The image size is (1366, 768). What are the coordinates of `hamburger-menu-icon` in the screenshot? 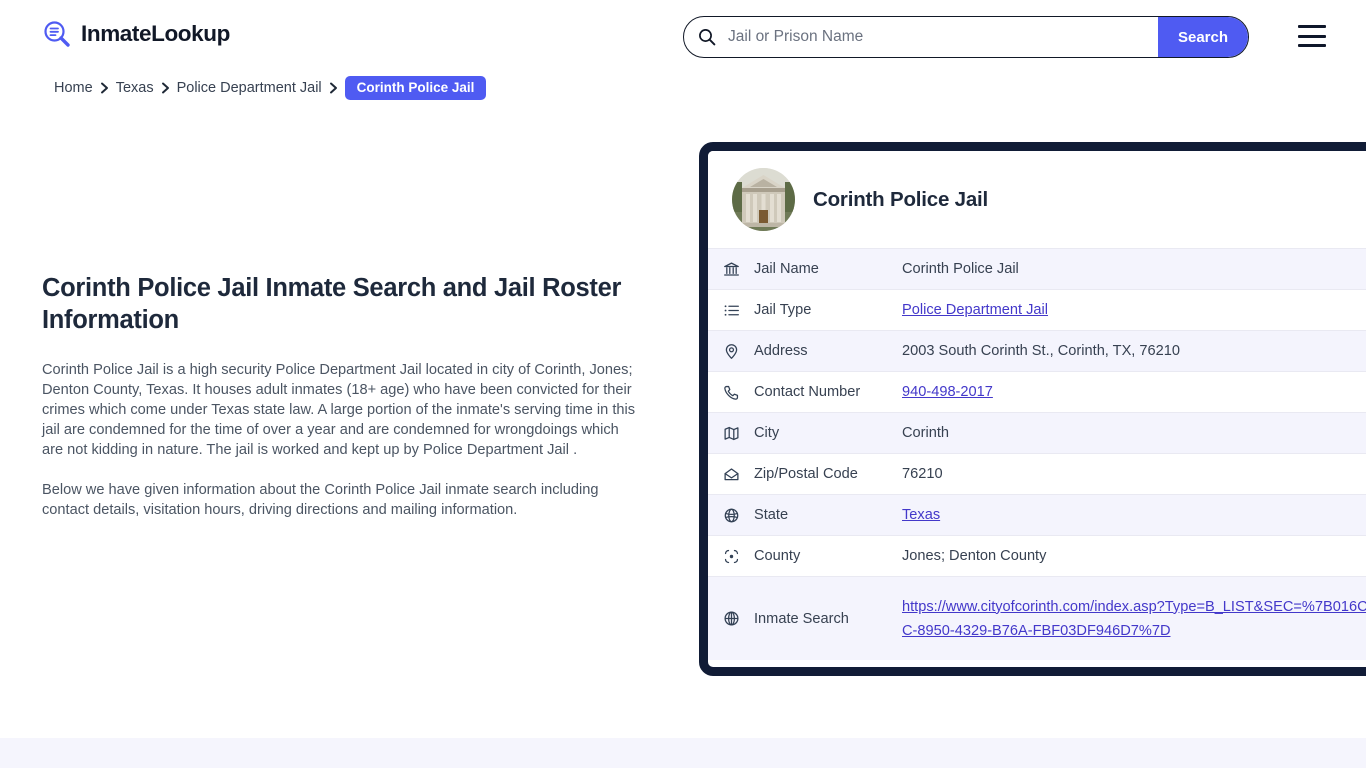 It's located at (1312, 36).